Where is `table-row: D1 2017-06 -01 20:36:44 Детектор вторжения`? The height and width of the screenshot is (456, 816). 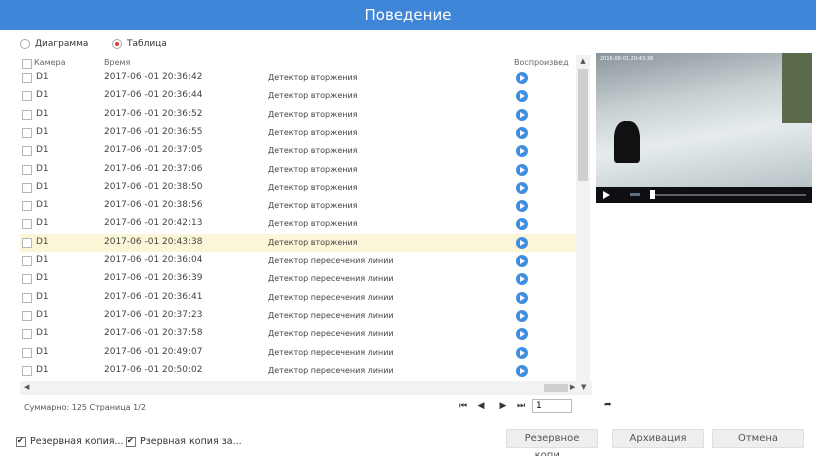
table-row: D1 2017-06 -01 20:36:44 Детектор вторжения is located at coordinates (298, 96).